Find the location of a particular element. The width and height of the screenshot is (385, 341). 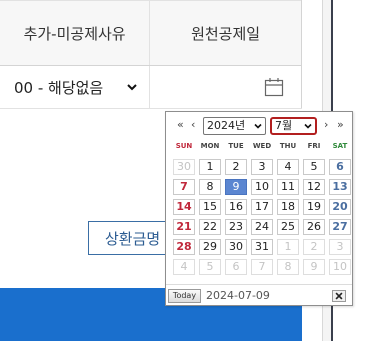

reason-select: 00 - 해당없음 is located at coordinates (76, 87).